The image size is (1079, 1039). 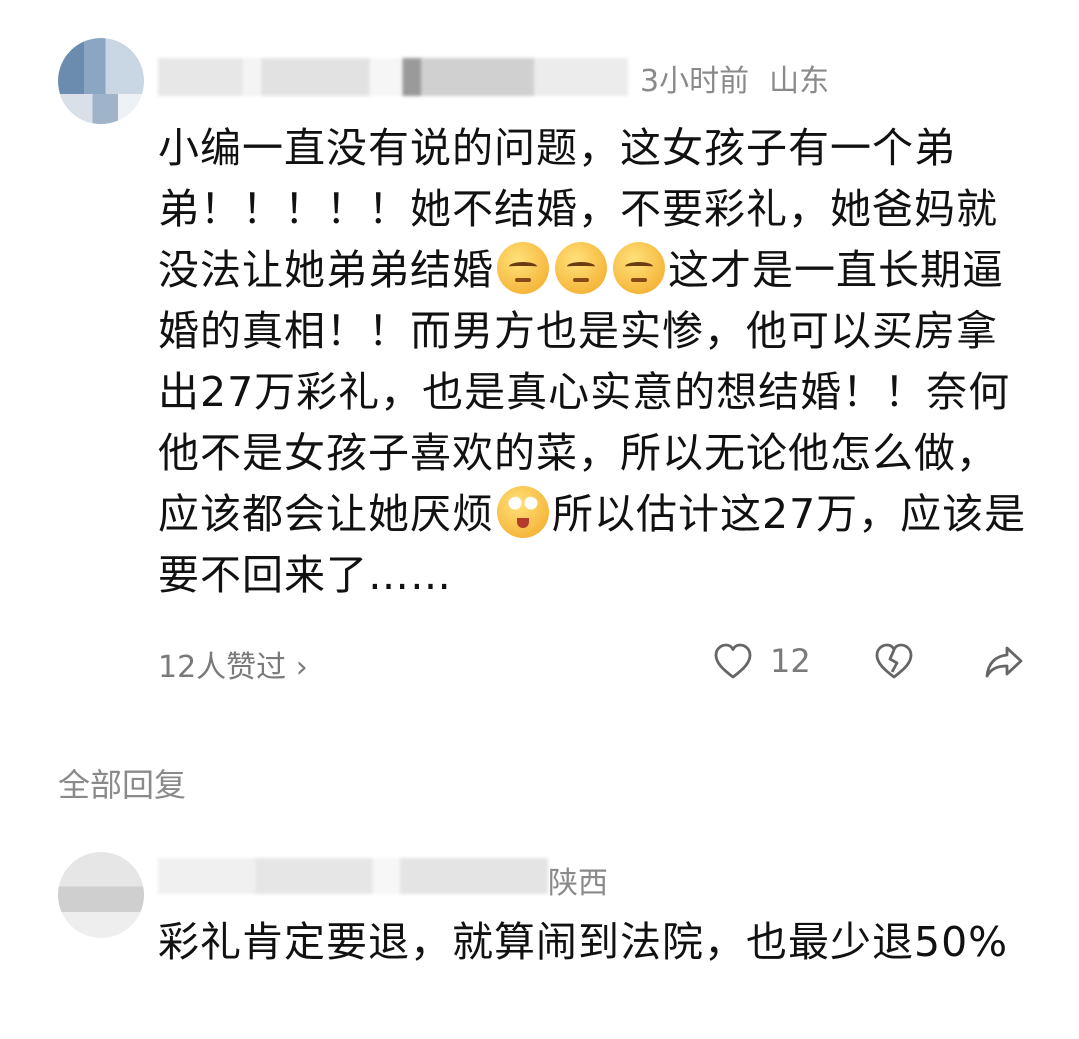 I want to click on share-icon, so click(x=1004, y=662).